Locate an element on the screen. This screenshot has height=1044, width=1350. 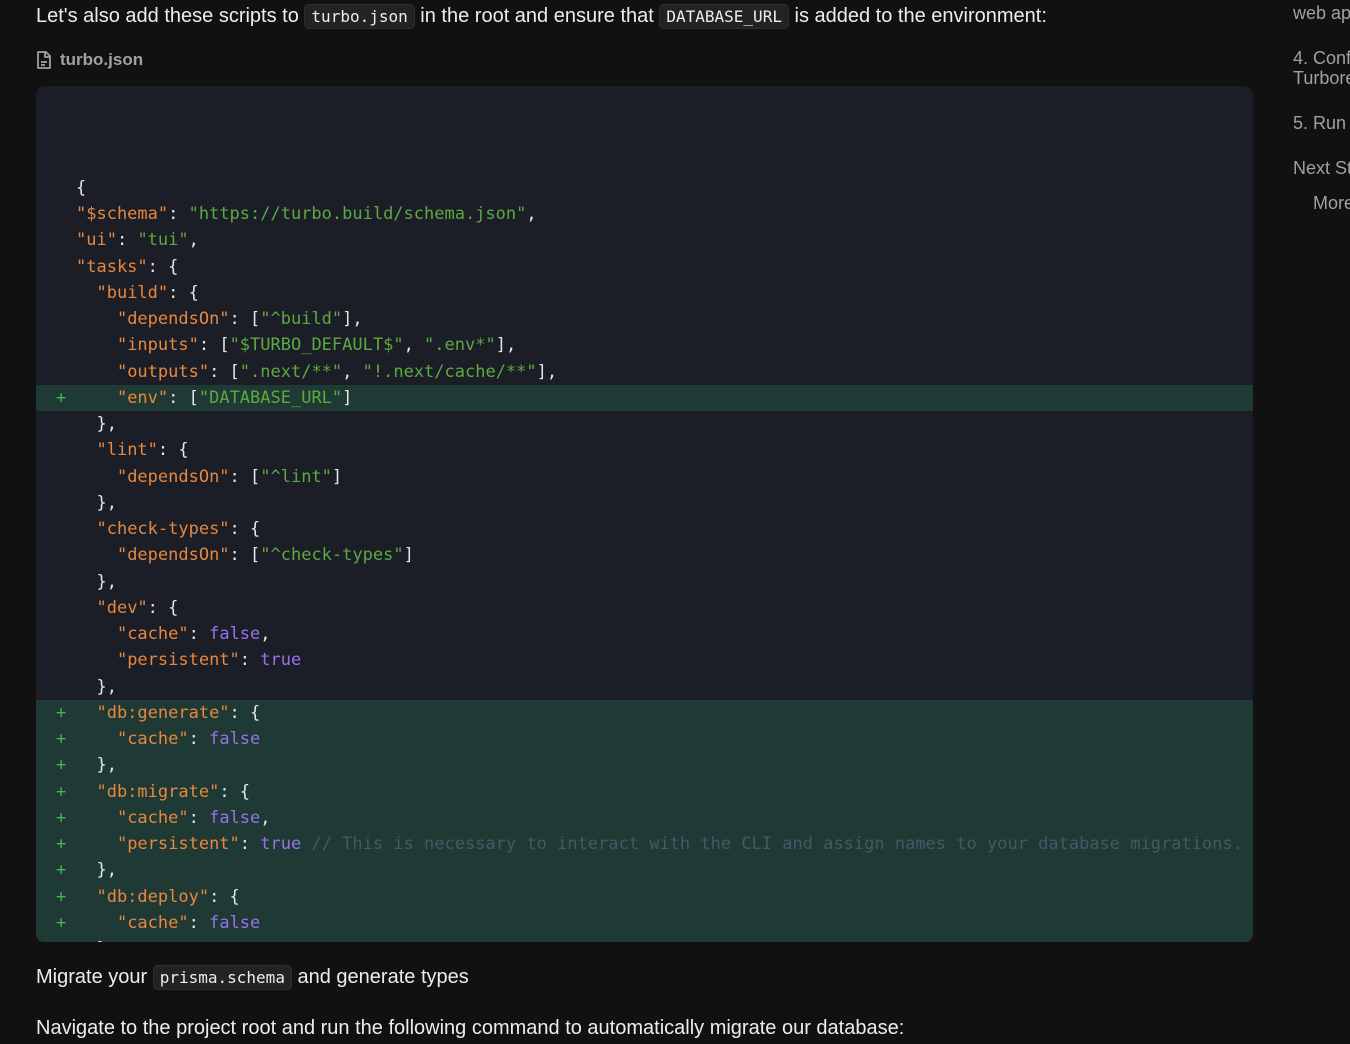
code-token: "cache" is located at coordinates (152, 739).